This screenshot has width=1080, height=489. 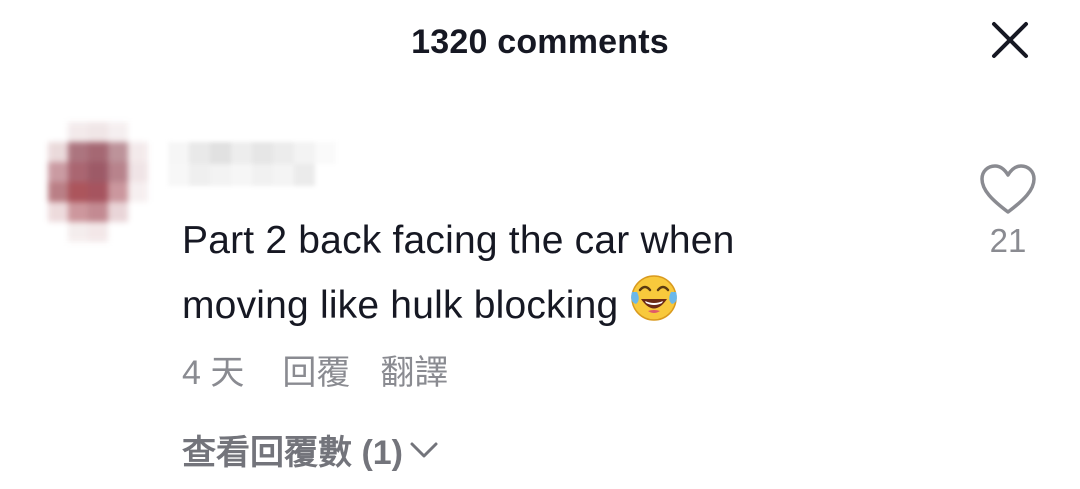 I want to click on close-button, so click(x=1010, y=40).